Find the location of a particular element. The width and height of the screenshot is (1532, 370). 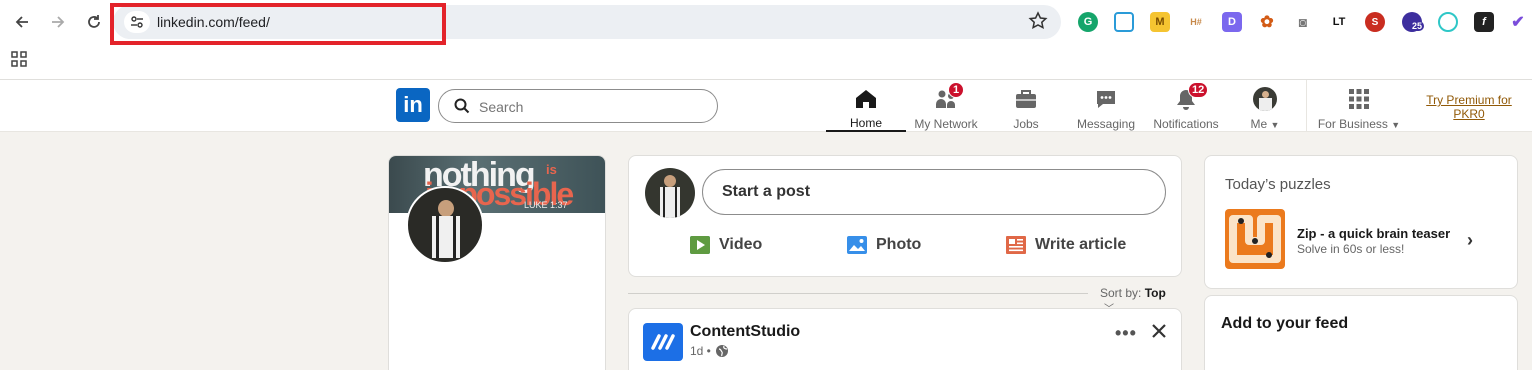

write-article-button: Write article is located at coordinates (1066, 245).